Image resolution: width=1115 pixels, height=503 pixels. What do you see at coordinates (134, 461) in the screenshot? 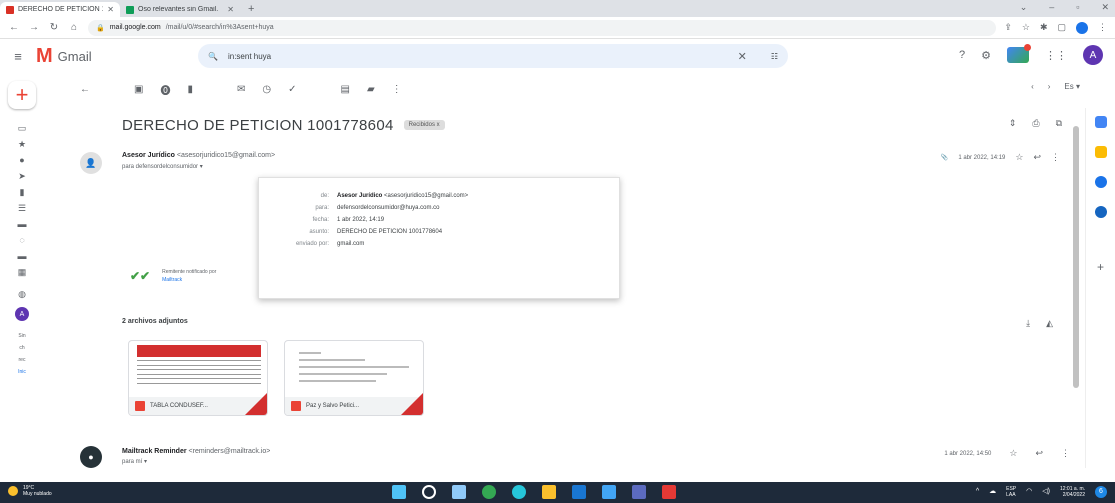
I see `reminder-recipient: para mí ▾` at bounding box center [134, 461].